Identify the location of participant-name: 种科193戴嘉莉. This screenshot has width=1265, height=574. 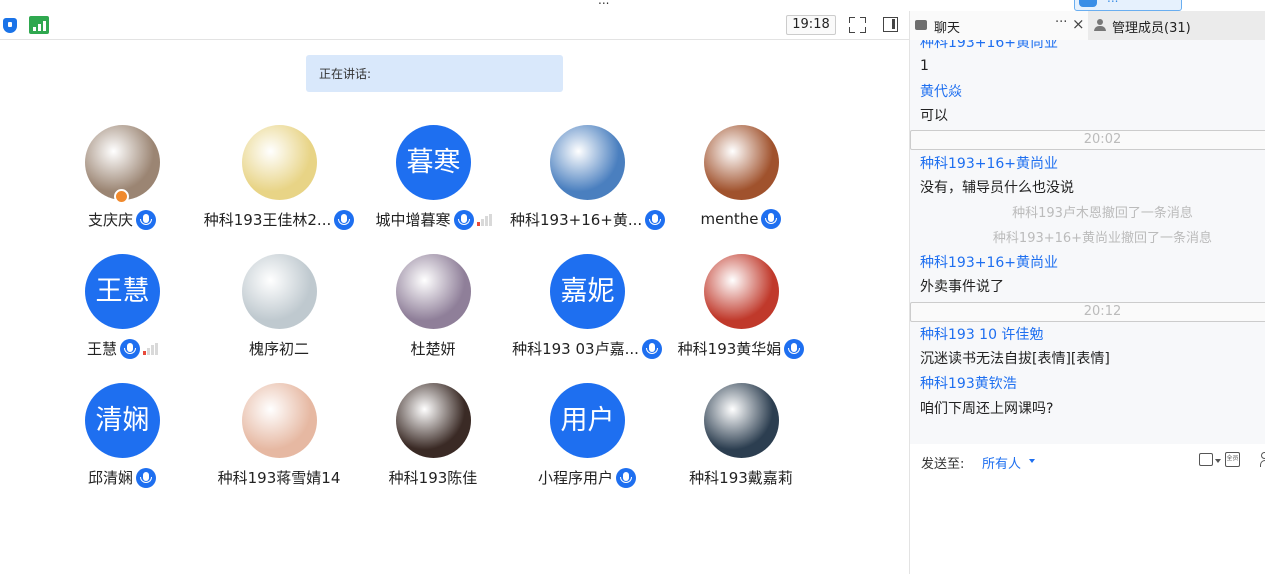
(741, 478).